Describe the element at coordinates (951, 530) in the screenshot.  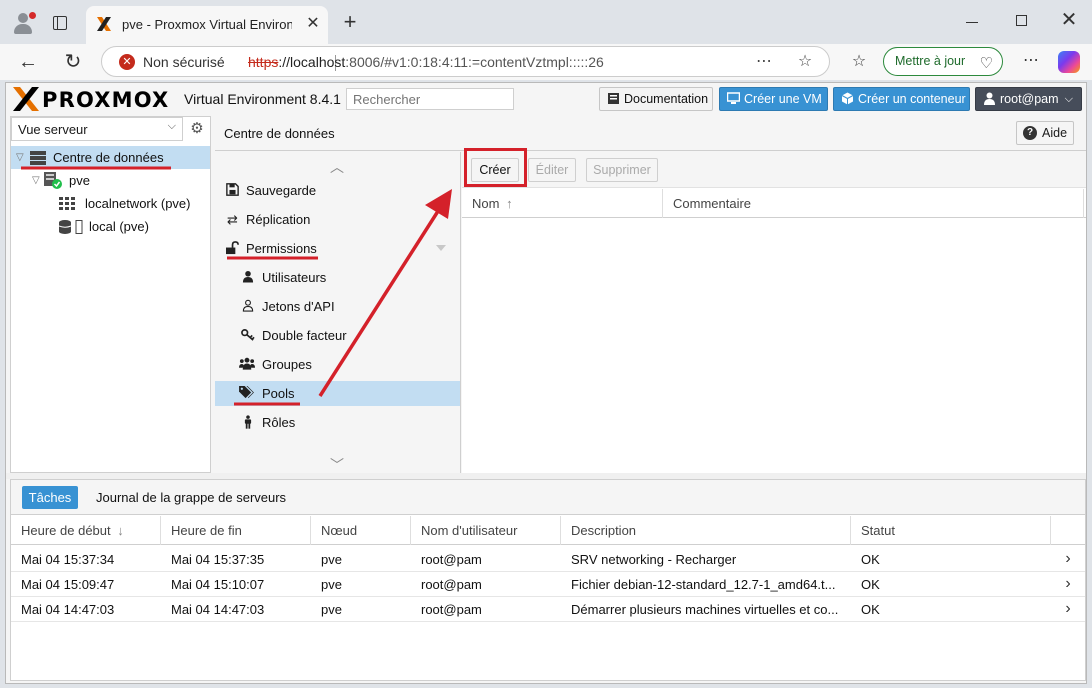
I see `column-header-status: Statut` at that location.